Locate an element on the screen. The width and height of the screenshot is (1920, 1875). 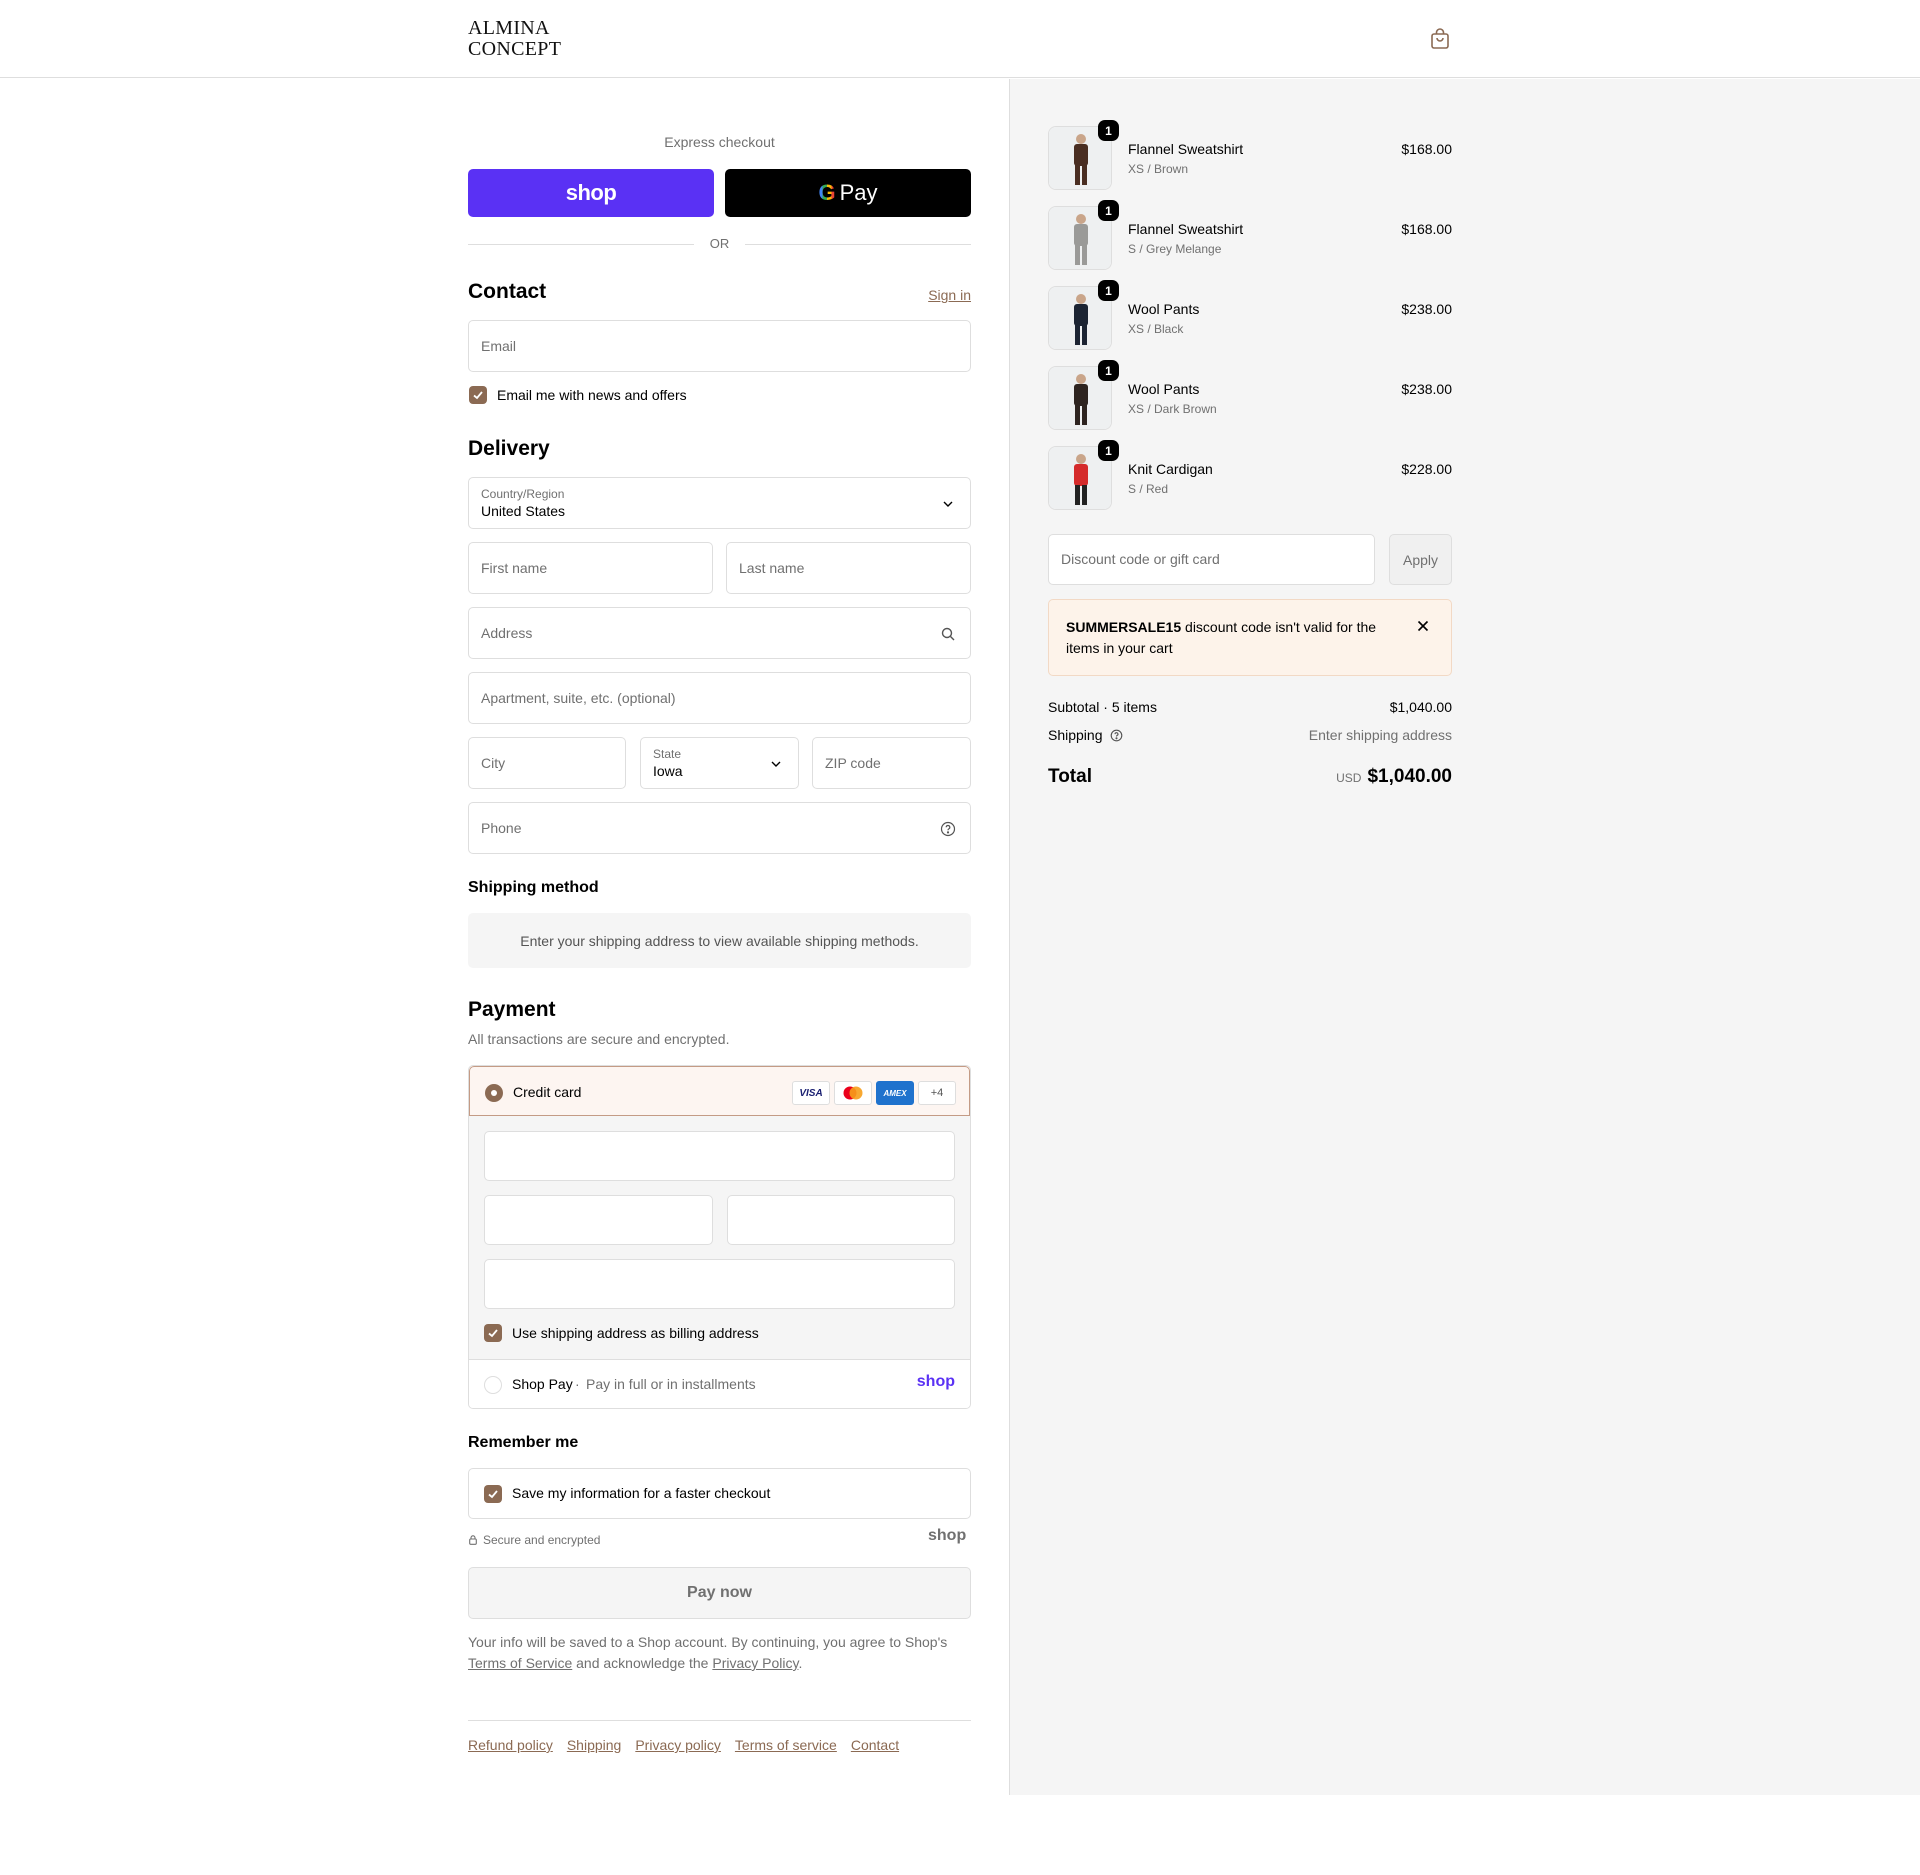
product-variant: S / Red is located at coordinates (1148, 489).